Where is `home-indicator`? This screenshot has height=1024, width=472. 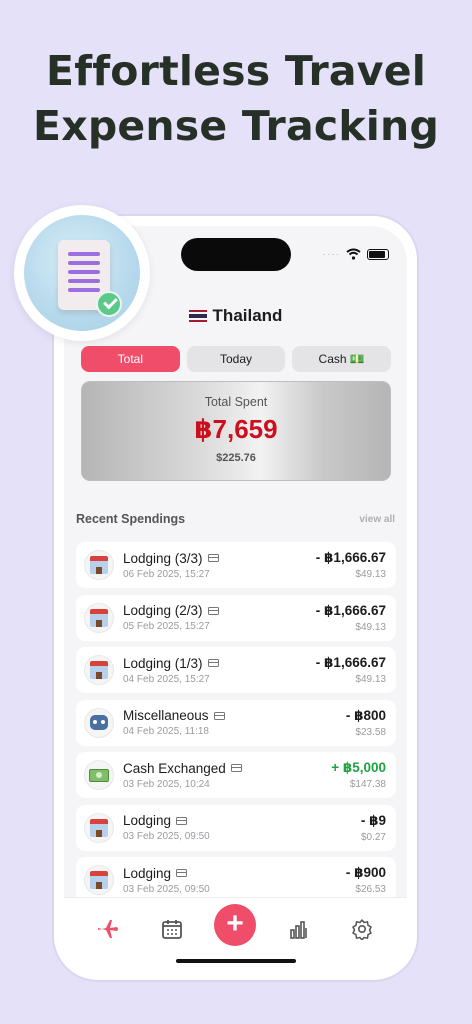 home-indicator is located at coordinates (236, 961).